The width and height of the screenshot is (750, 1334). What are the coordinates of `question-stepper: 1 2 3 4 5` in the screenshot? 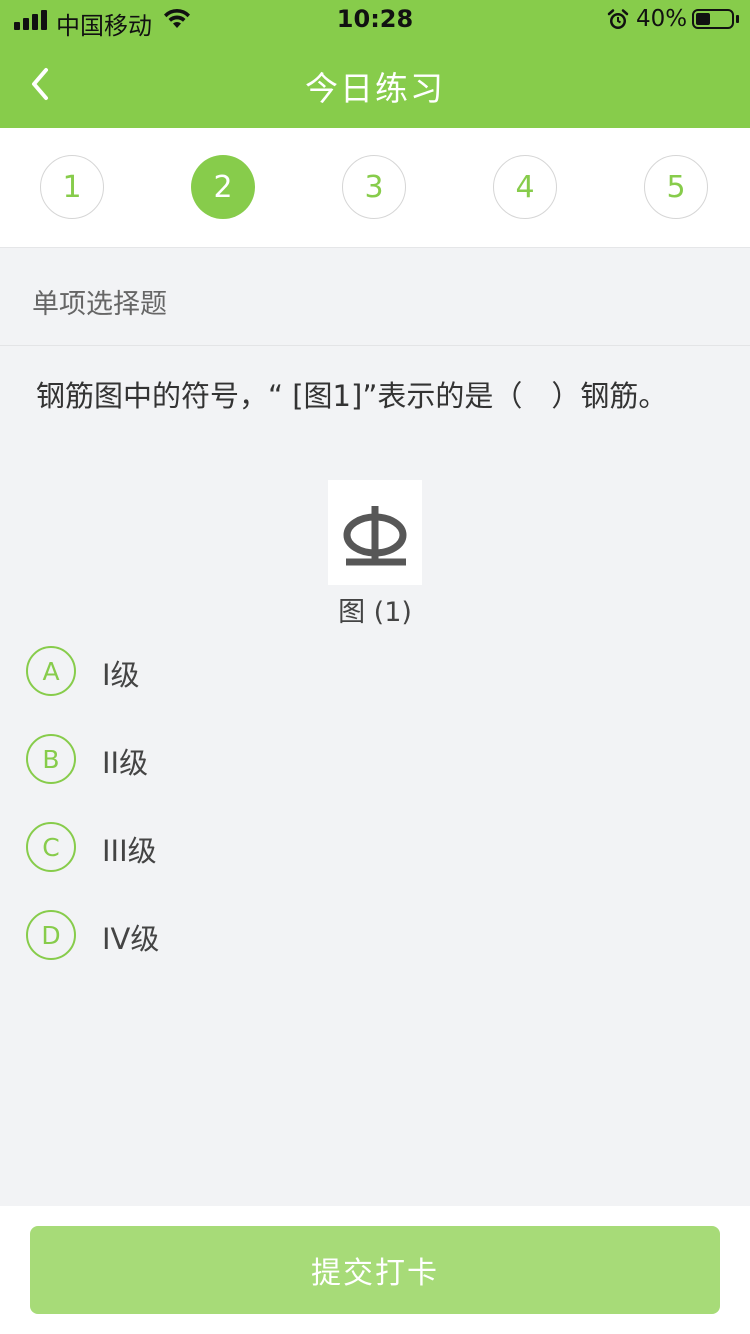 It's located at (375, 188).